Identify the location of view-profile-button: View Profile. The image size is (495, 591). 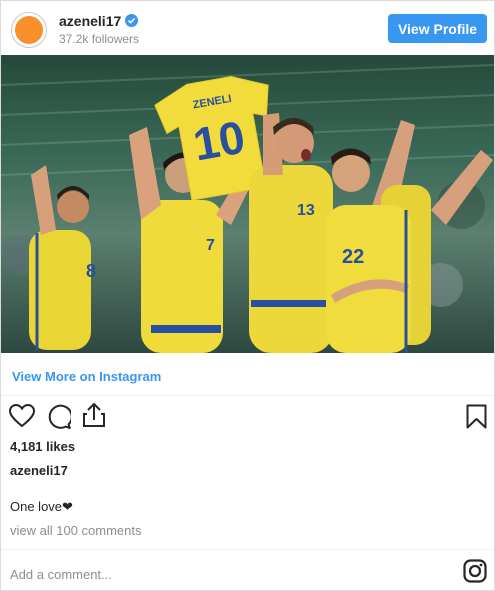
(437, 28).